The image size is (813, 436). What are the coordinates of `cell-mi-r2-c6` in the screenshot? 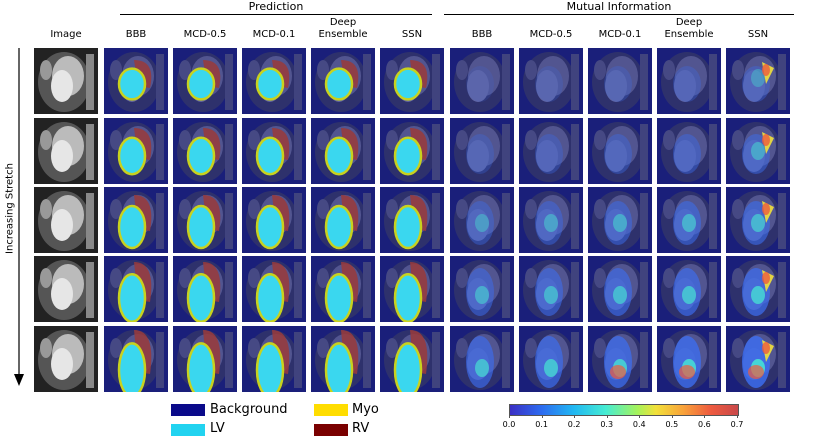 It's located at (482, 220).